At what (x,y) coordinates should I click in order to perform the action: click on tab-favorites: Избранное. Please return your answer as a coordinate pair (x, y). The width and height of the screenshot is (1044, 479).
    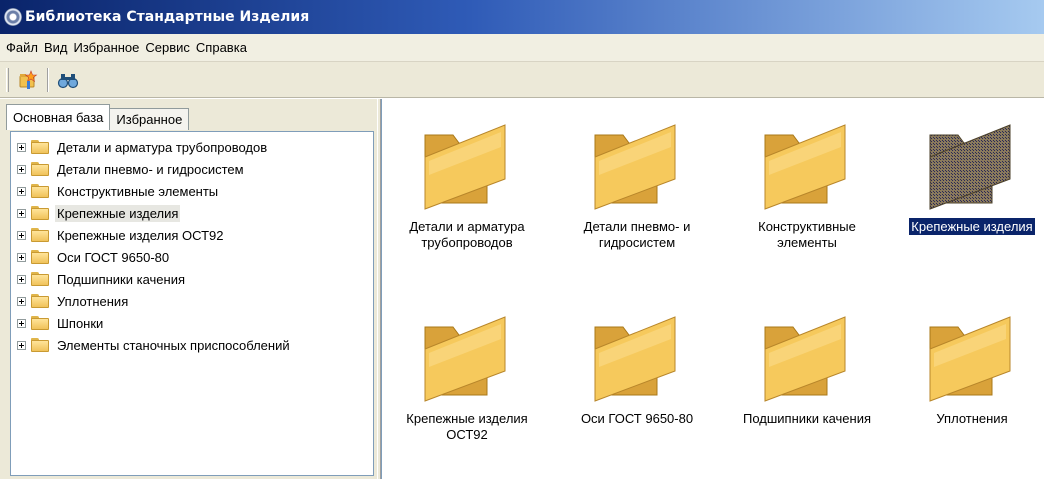
    Looking at the image, I should click on (149, 119).